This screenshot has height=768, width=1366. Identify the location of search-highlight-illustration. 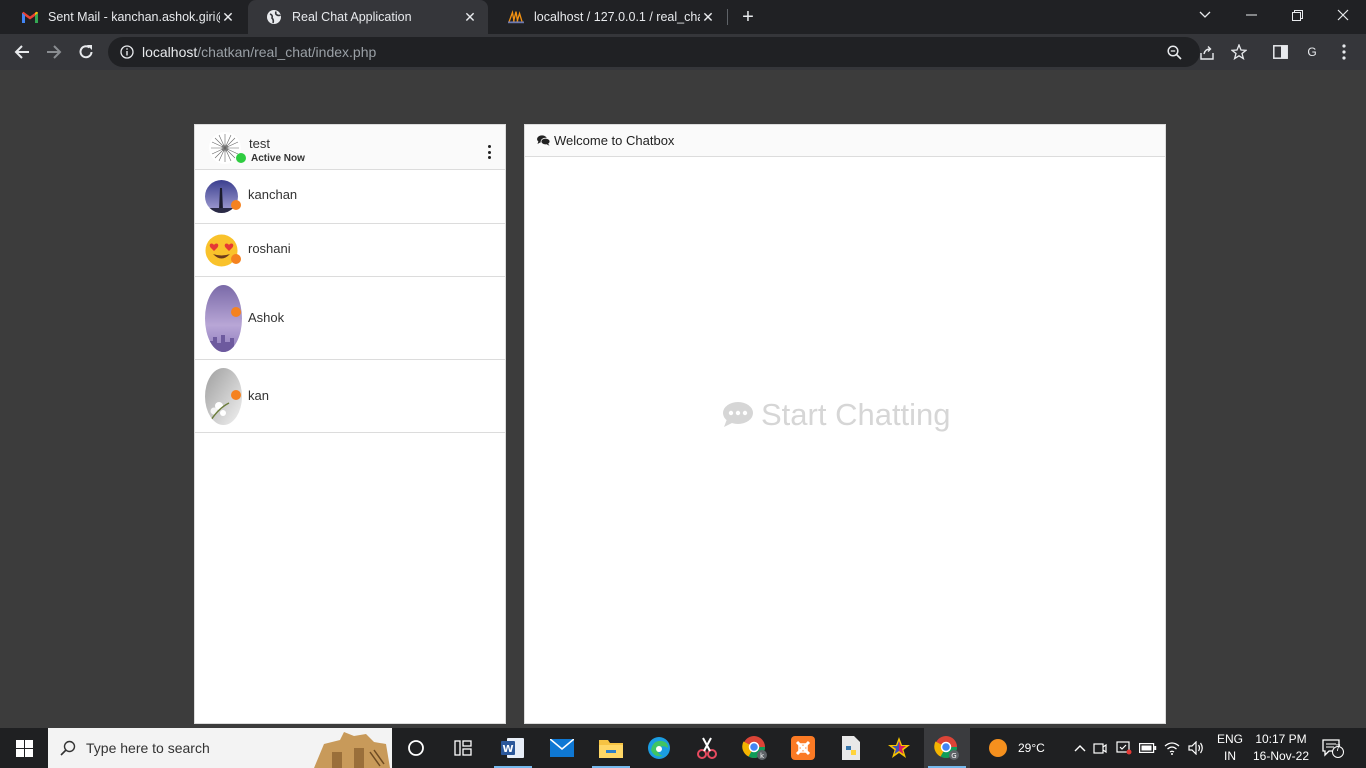
(352, 749).